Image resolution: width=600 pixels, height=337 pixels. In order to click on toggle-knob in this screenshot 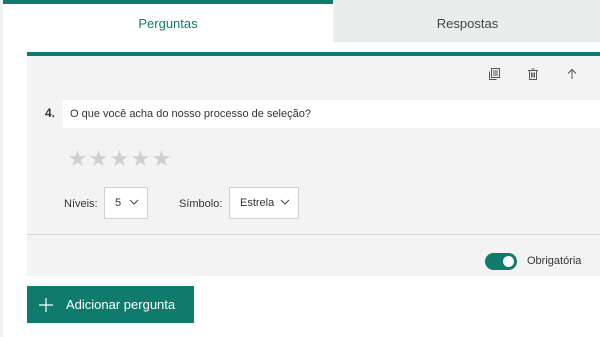, I will do `click(508, 261)`.